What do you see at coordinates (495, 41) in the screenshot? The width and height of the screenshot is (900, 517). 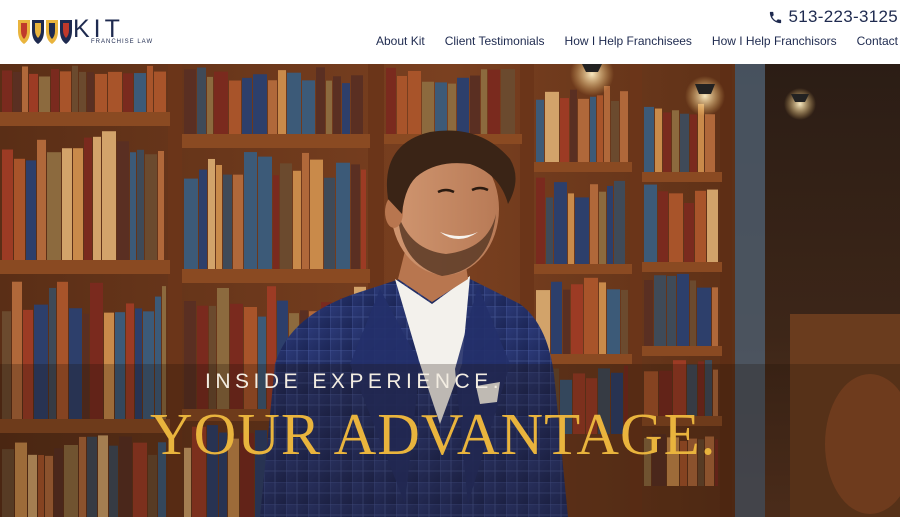 I see `nav-client-testimonials: Client Testimonials` at bounding box center [495, 41].